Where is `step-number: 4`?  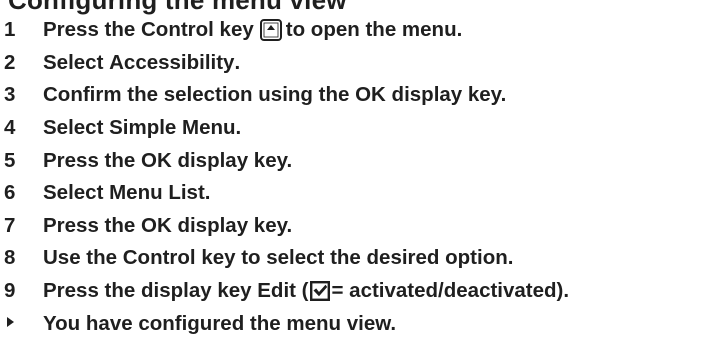 step-number: 4 is located at coordinates (10, 128).